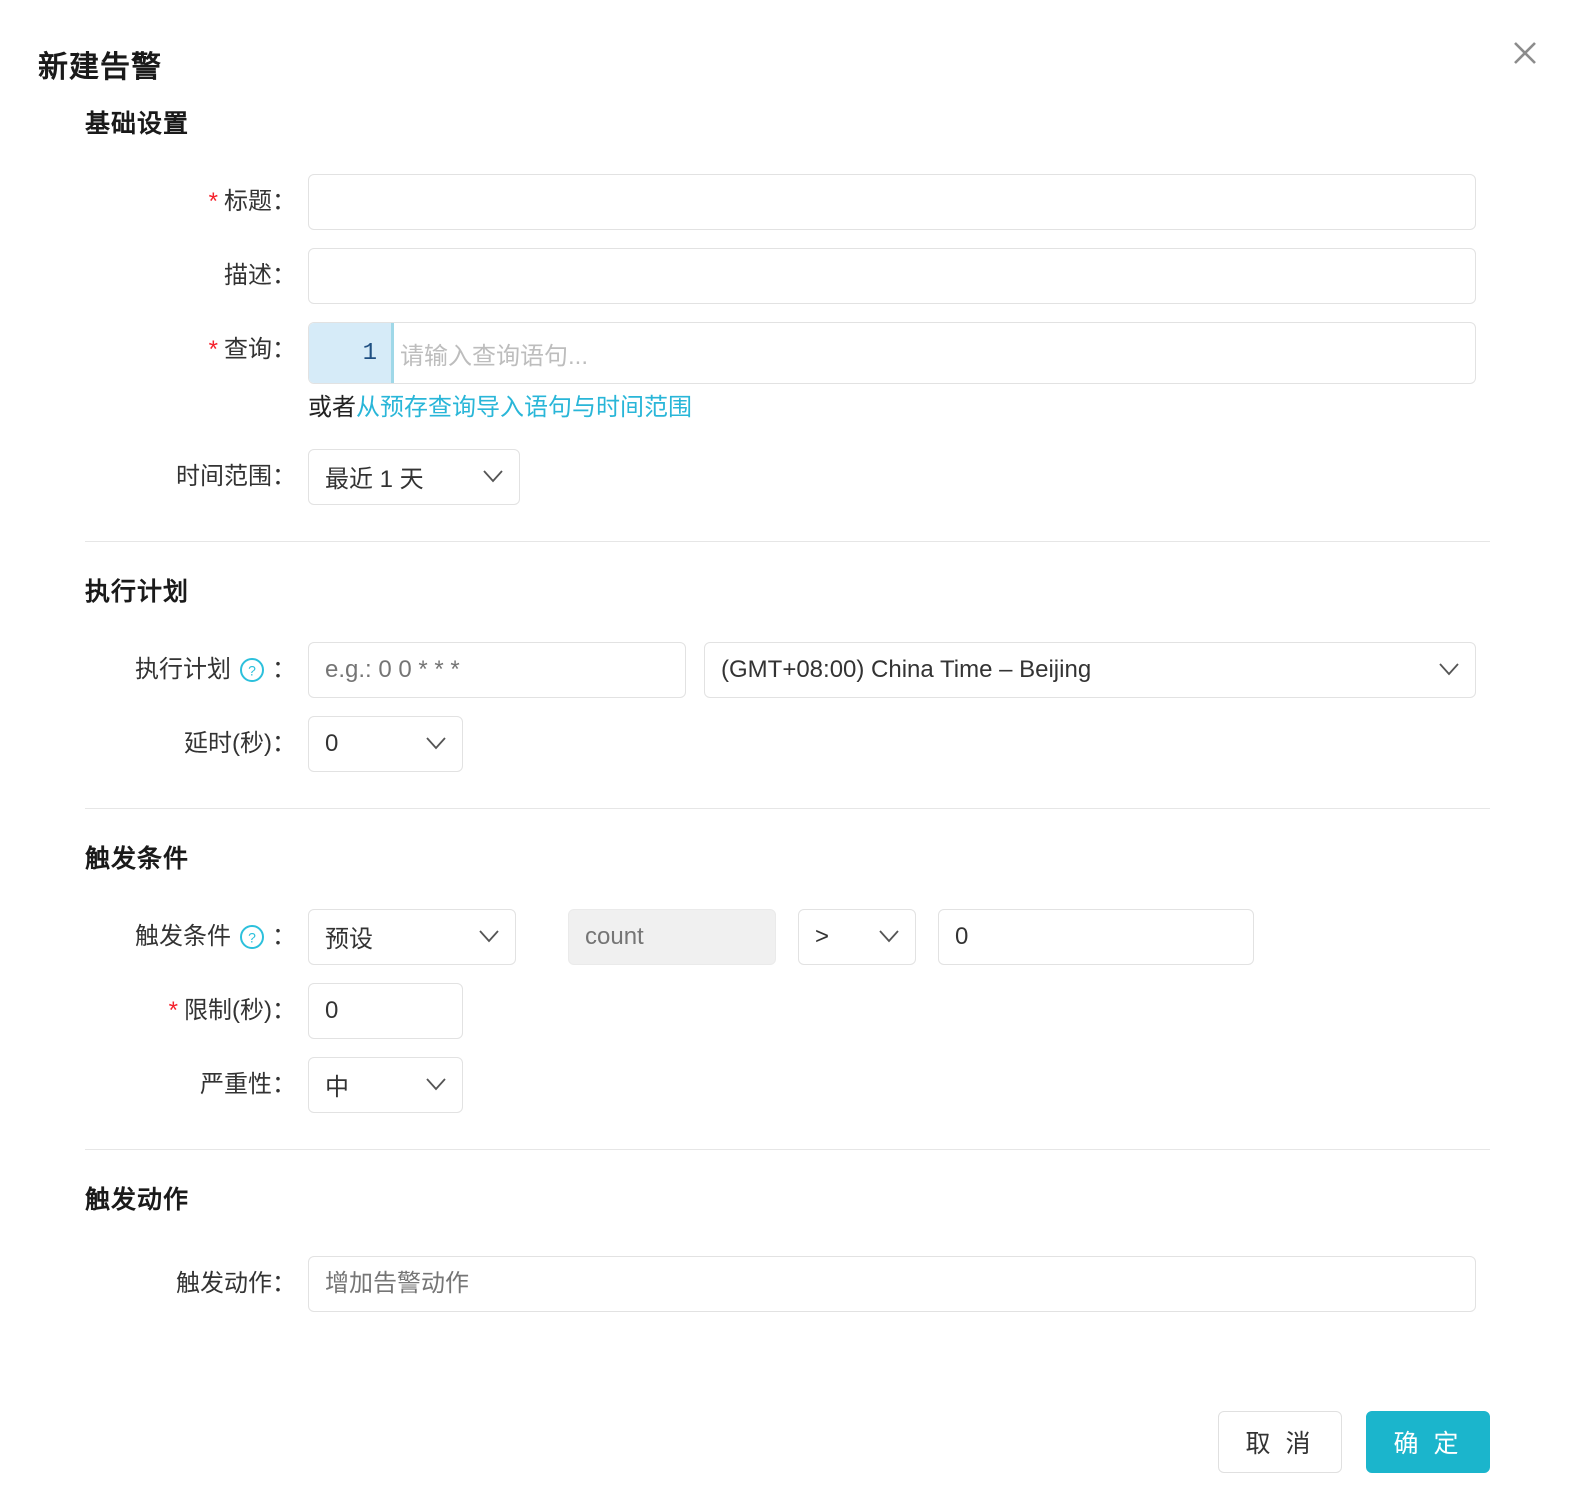  What do you see at coordinates (260, 201) in the screenshot?
I see `label-title-text: 标题：` at bounding box center [260, 201].